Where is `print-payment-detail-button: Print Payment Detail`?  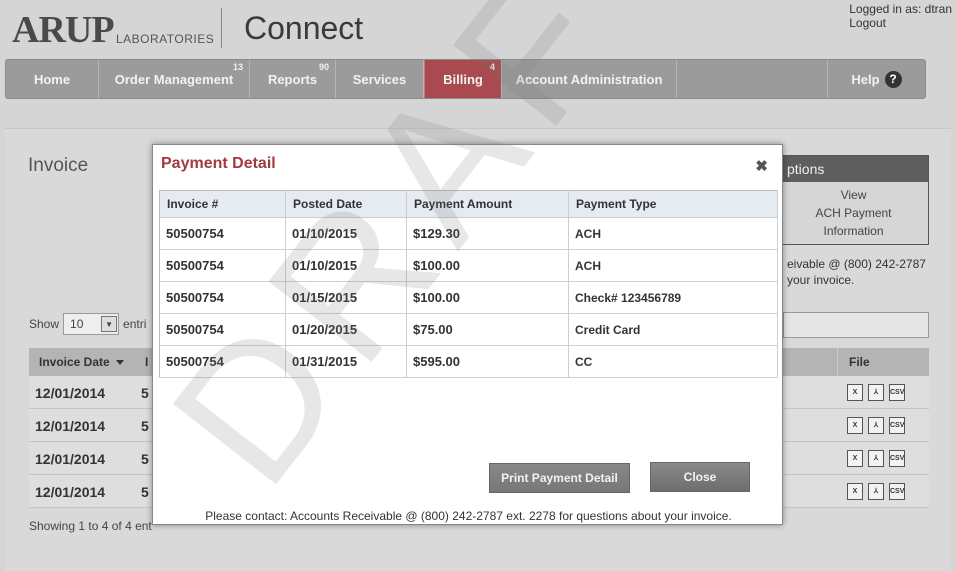 print-payment-detail-button: Print Payment Detail is located at coordinates (559, 478).